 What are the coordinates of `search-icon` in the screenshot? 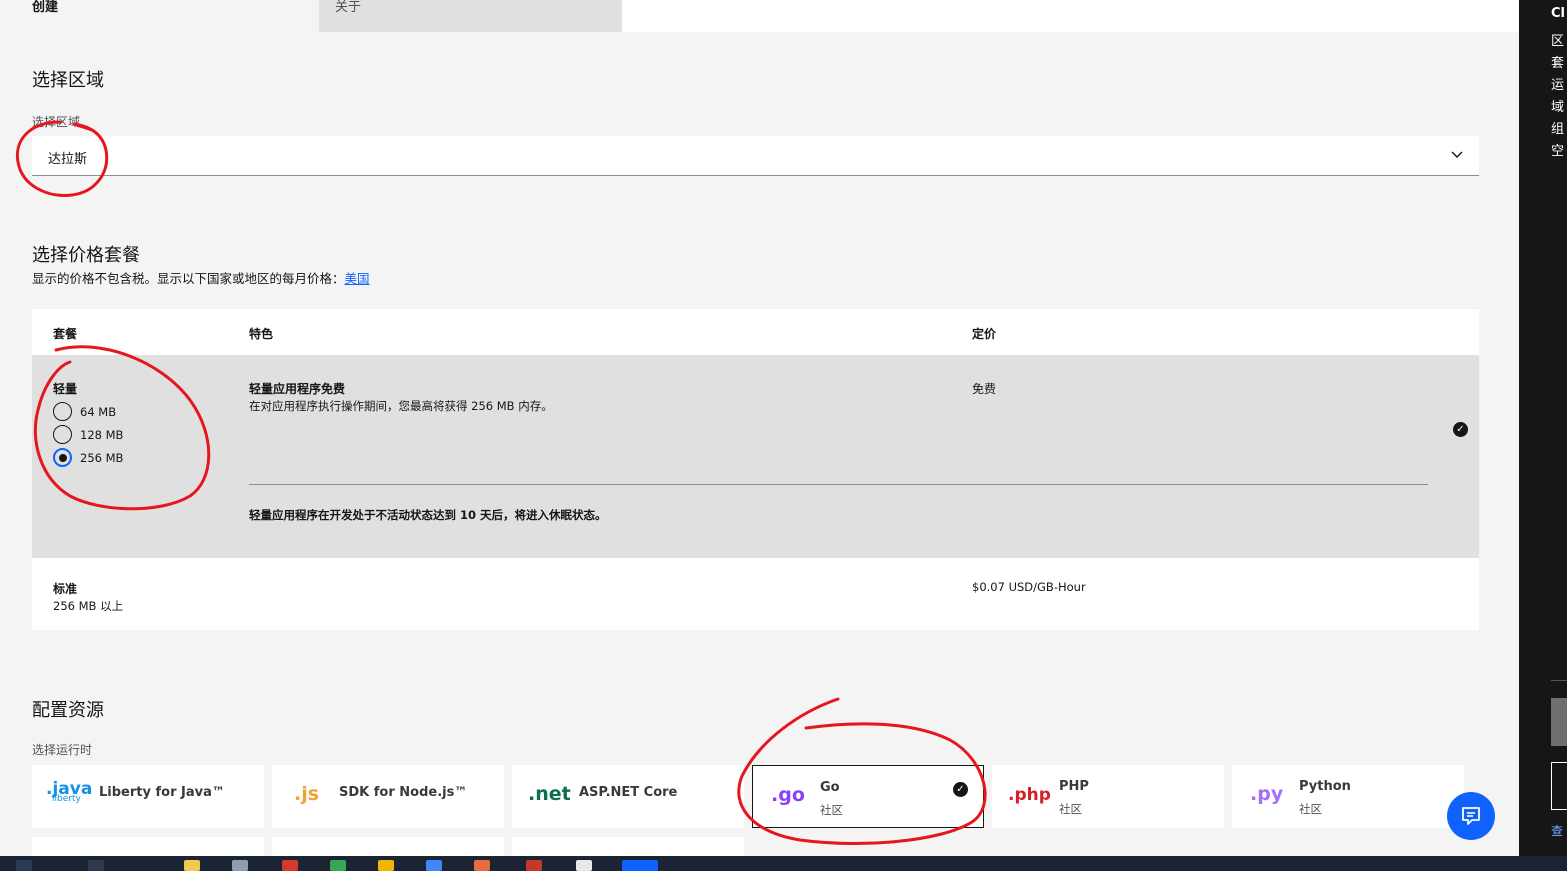 It's located at (96, 865).